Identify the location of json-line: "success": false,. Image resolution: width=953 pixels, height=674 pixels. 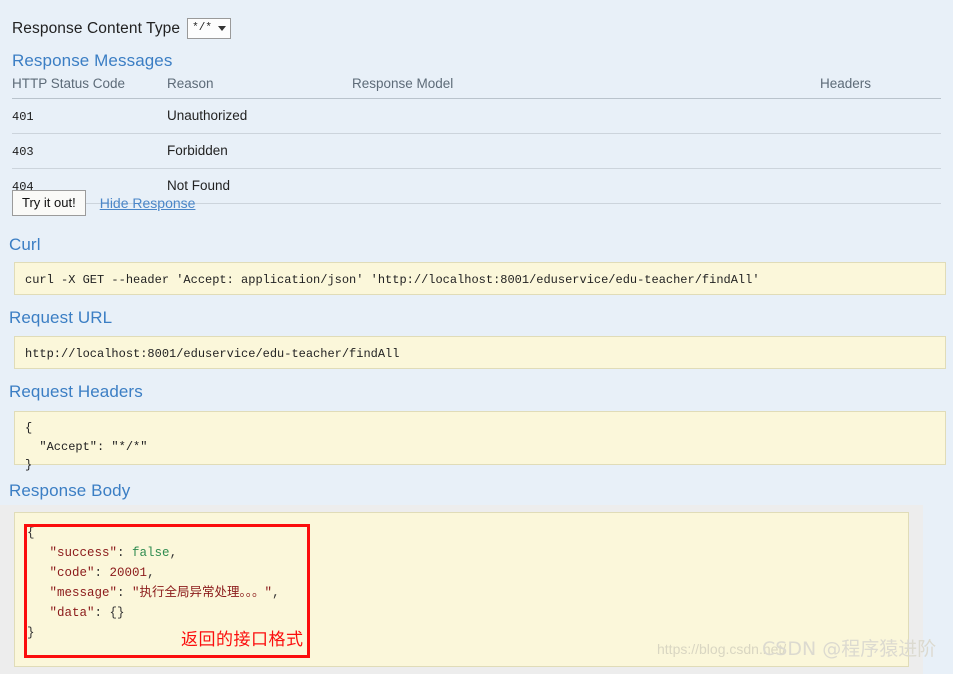
(102, 553).